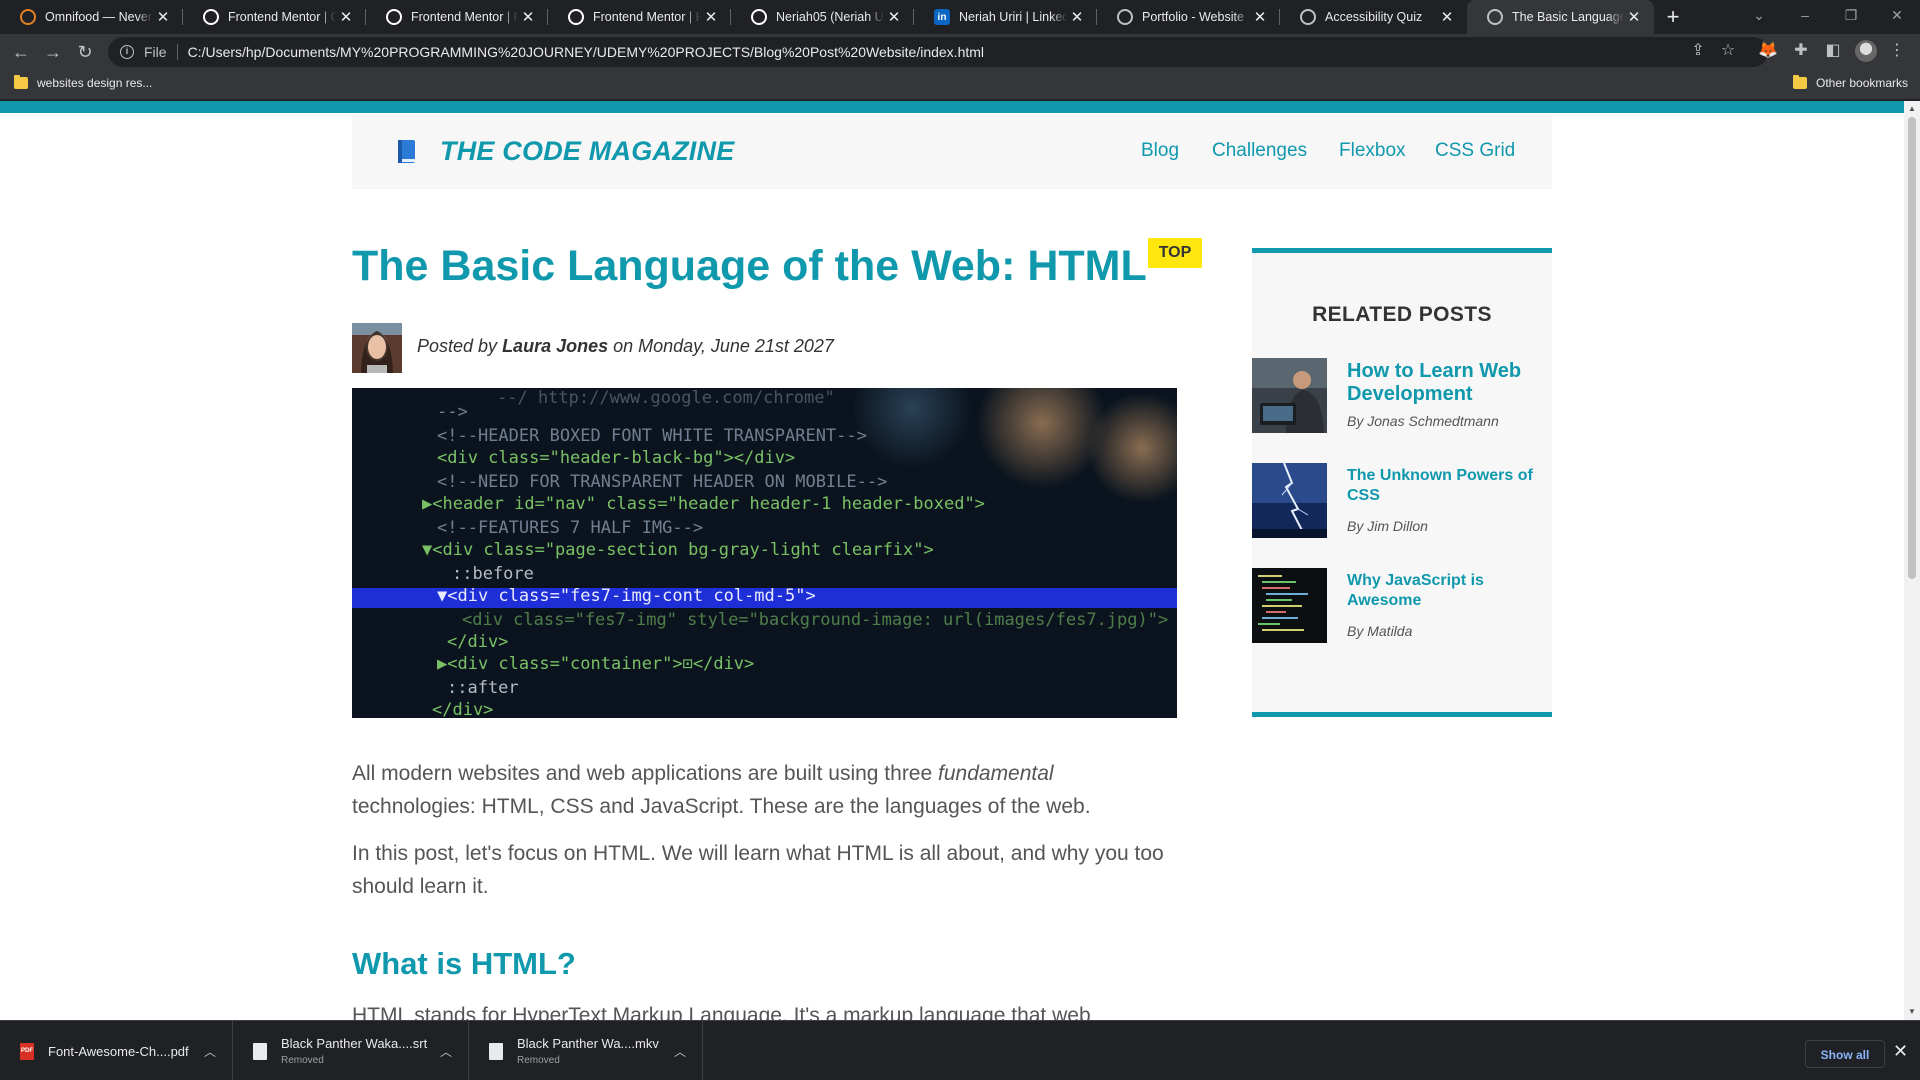 This screenshot has height=1080, width=1920. I want to click on download-item: Black Panther Wa....mkv Removed ︿, so click(586, 1050).